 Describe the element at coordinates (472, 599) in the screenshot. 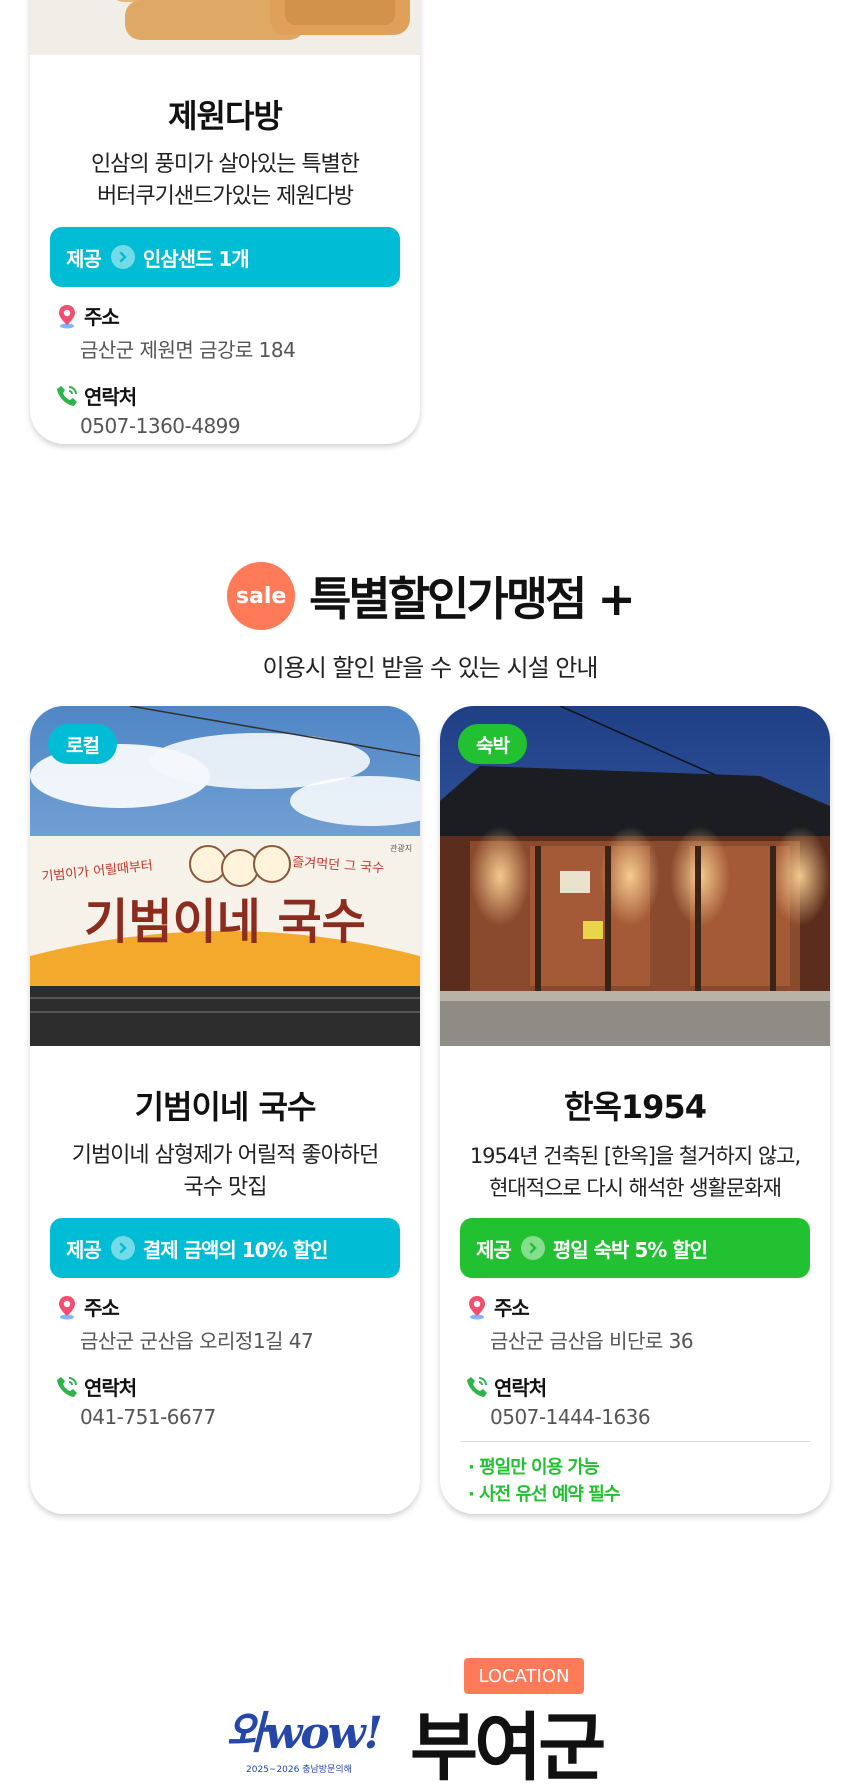

I see `section-title: 특별할인가맹점 +` at that location.